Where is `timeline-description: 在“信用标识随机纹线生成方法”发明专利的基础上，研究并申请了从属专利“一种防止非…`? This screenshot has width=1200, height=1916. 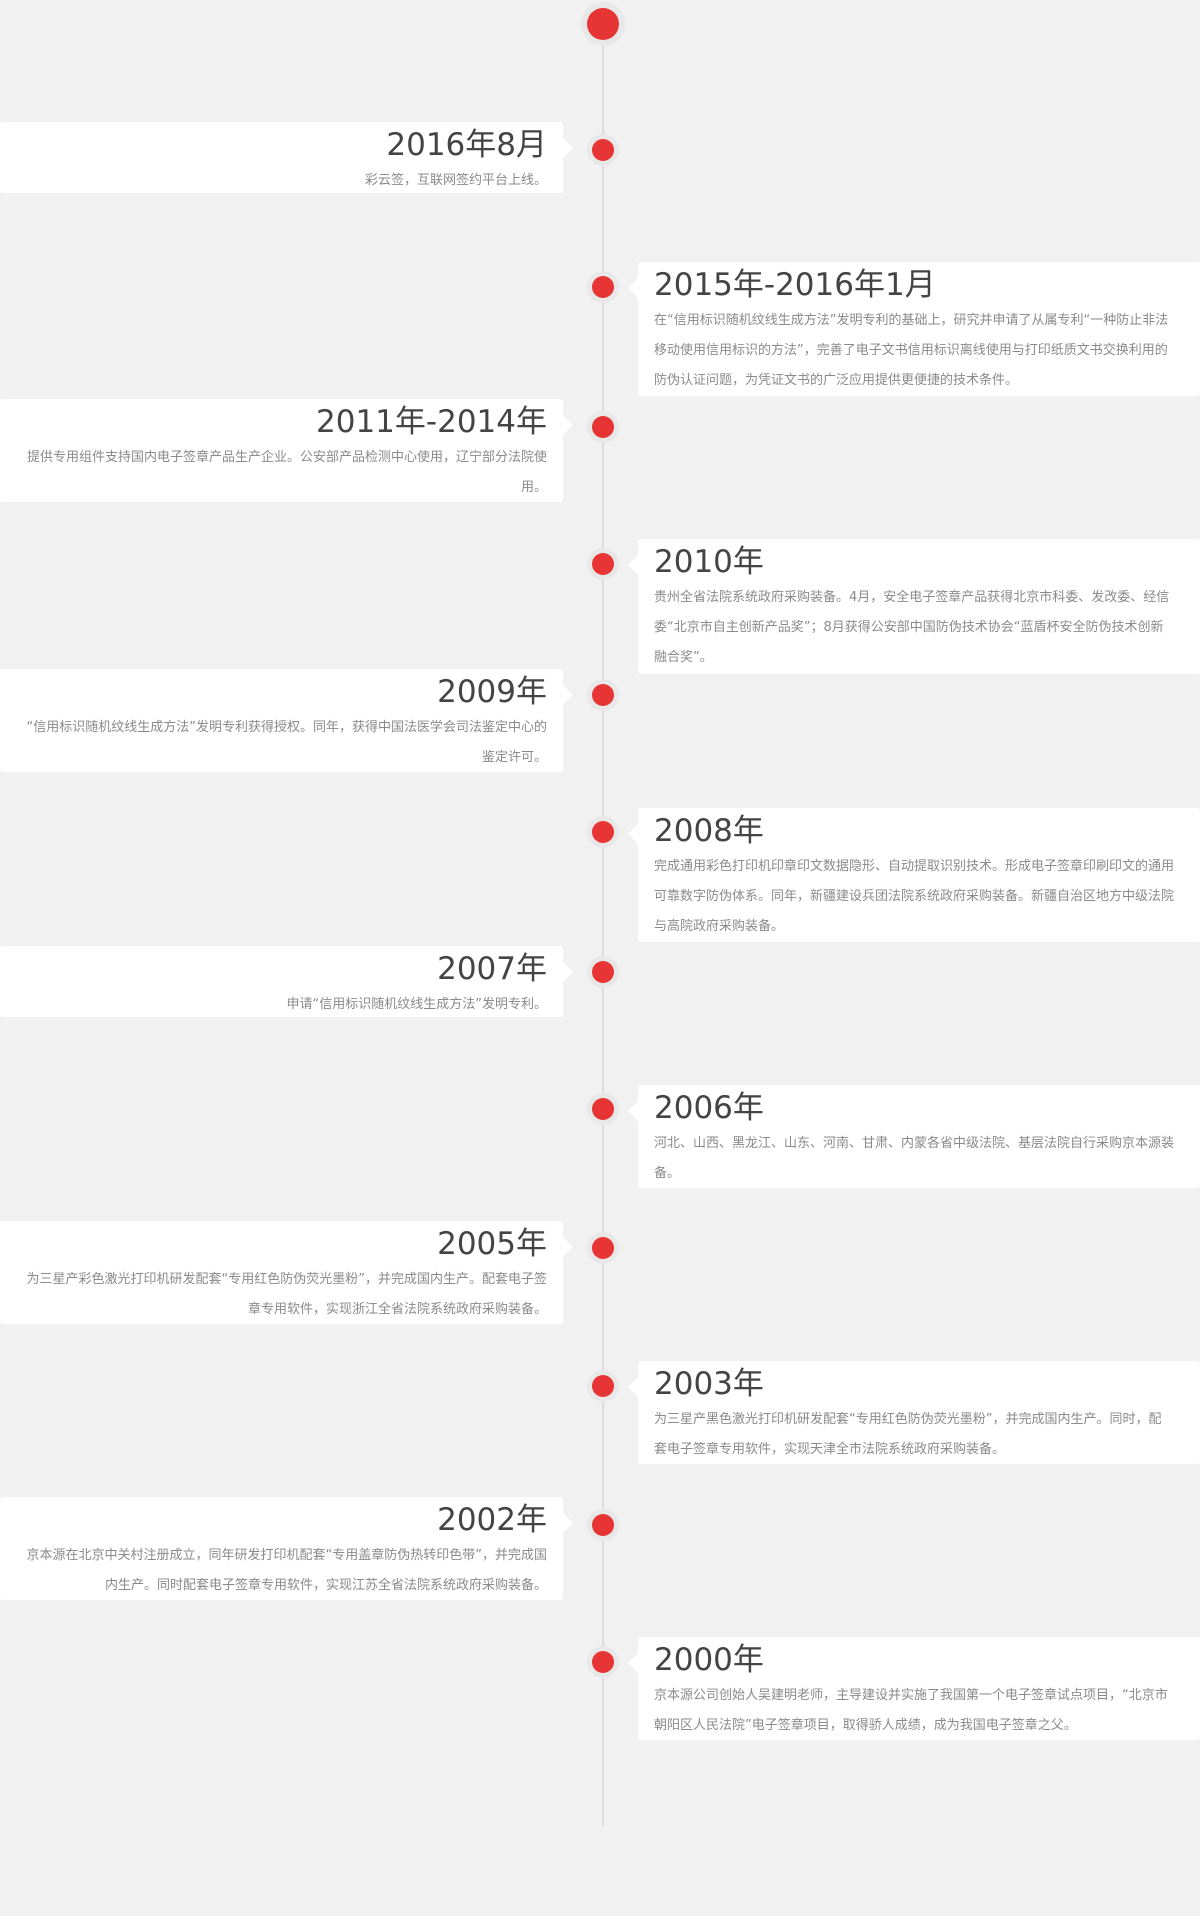
timeline-description: 在“信用标识随机纹线生成方法”发明专利的基础上，研究并申请了从属专利“一种防止非… is located at coordinates (911, 350).